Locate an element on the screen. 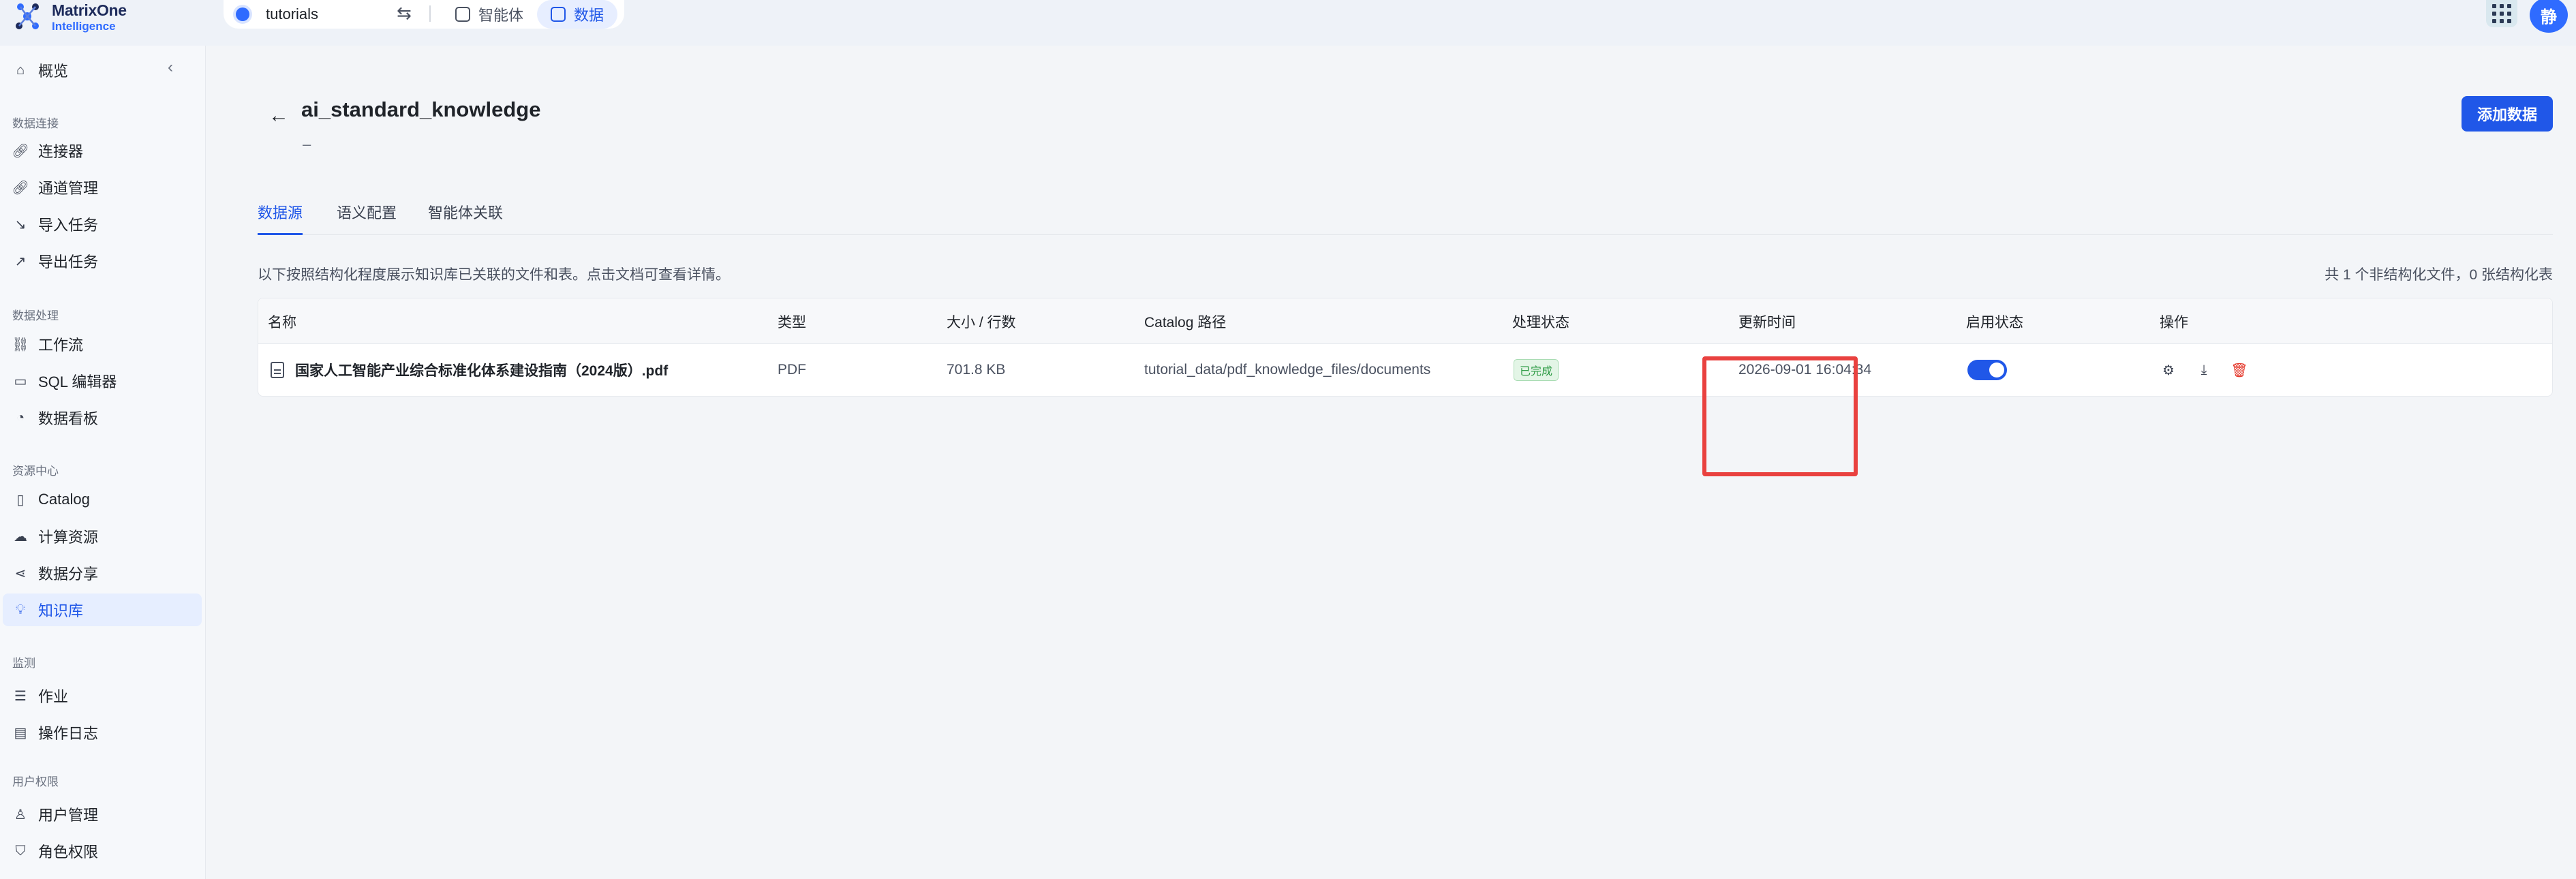 This screenshot has width=2576, height=879. share-icon: ⋖ is located at coordinates (20, 573).